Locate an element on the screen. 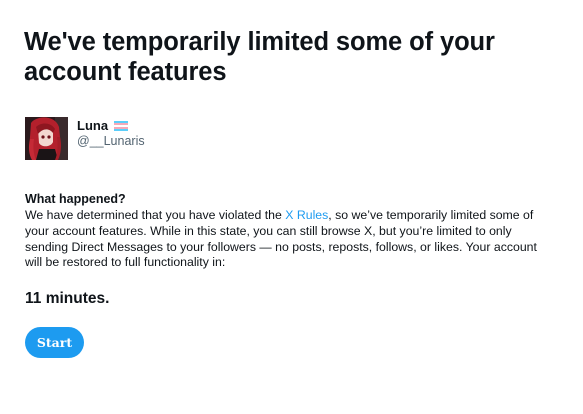 The width and height of the screenshot is (583, 414). notice-heading: What happened? is located at coordinates (75, 199).